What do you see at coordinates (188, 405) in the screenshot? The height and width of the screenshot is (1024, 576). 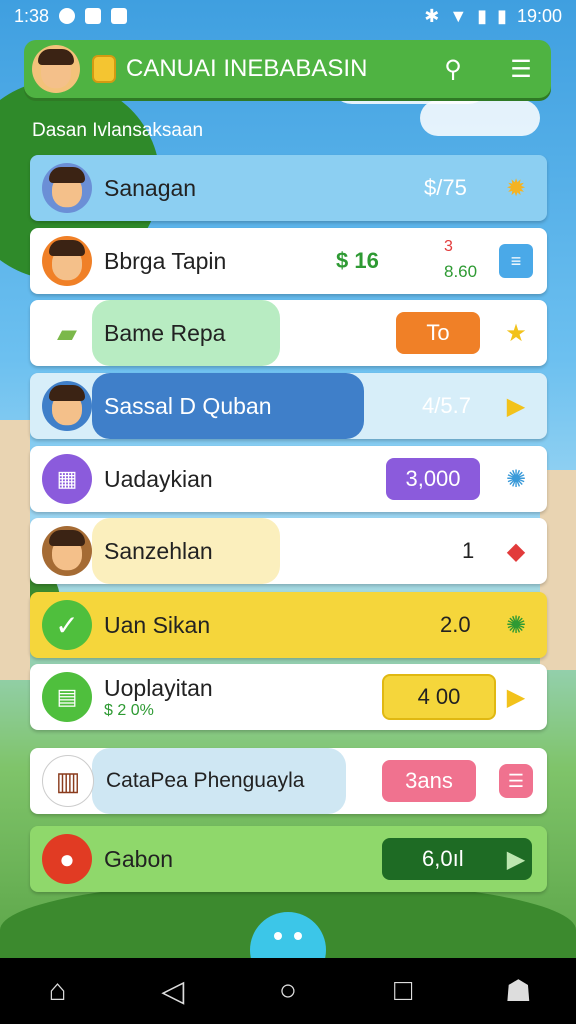 I see `item-label: Sassal D Quban` at bounding box center [188, 405].